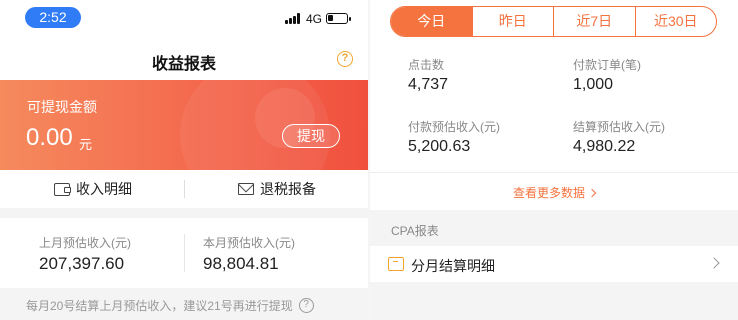 Image resolution: width=738 pixels, height=320 pixels. I want to click on paid-income-value: 5,200.63, so click(439, 146).